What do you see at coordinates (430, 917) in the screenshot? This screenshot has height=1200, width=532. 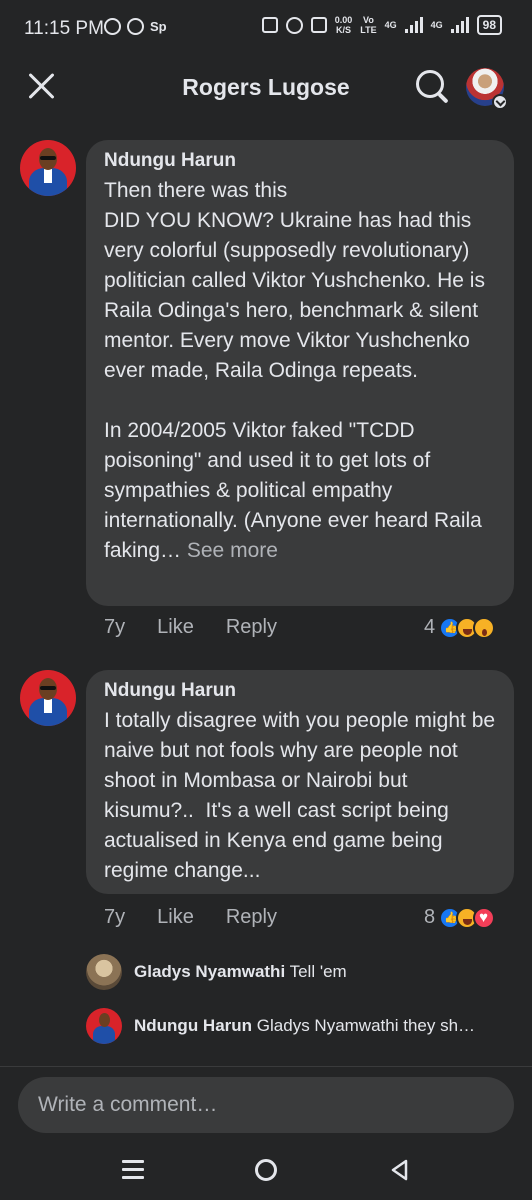 I see `reaction-count: 8` at bounding box center [430, 917].